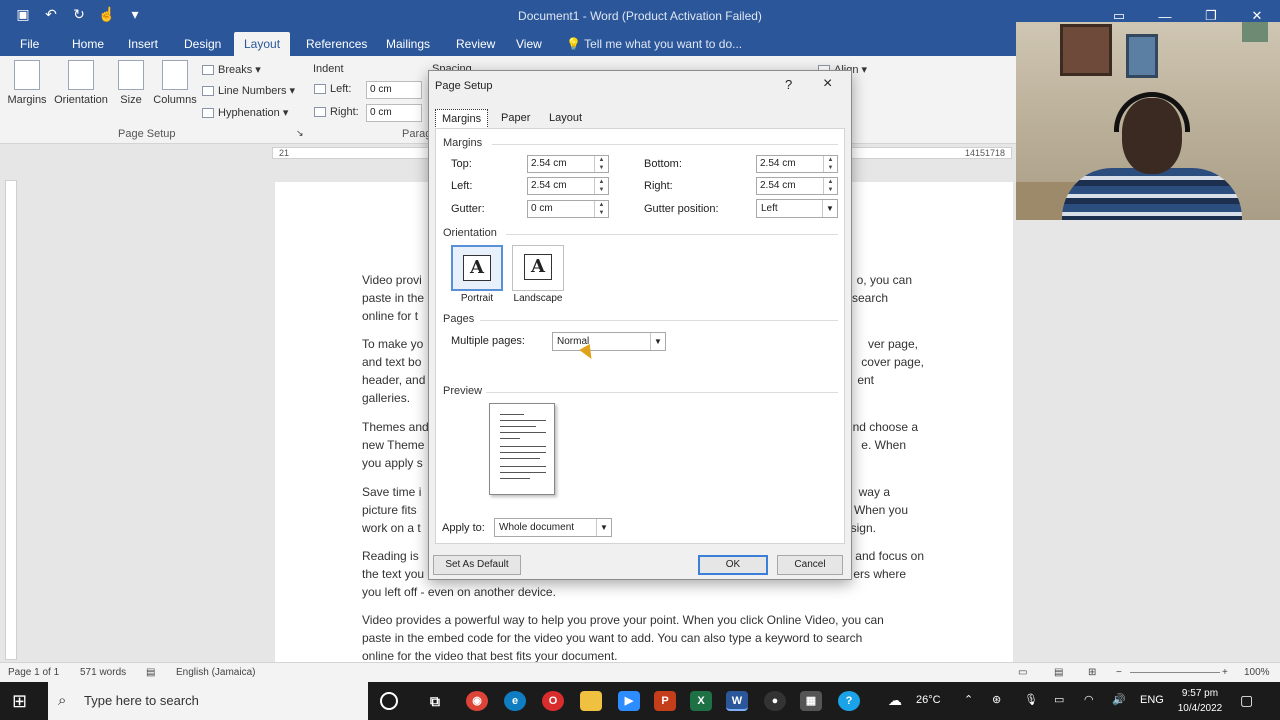  I want to click on proofing-icon: ▤, so click(150, 672).